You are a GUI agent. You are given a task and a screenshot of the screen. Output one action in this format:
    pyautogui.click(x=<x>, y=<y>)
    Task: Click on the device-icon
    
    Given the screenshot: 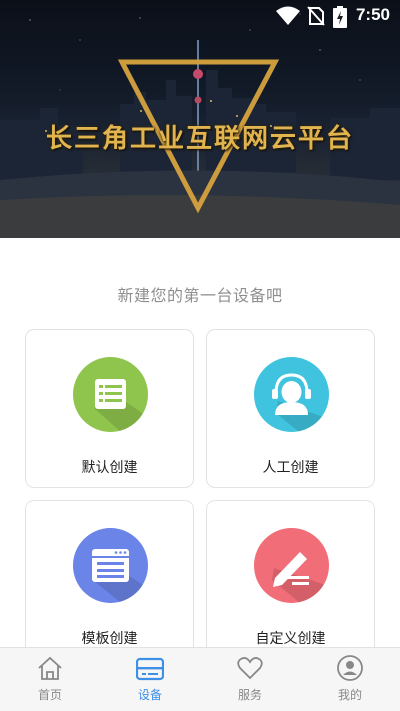 What is the action you would take?
    pyautogui.click(x=150, y=669)
    